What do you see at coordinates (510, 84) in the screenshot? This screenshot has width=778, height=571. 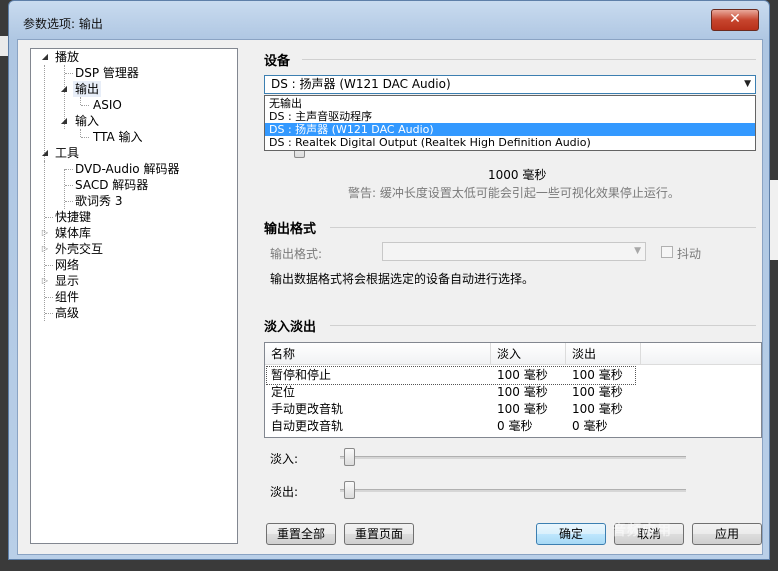 I see `device-select: DS : 扬声器 (W121 DAC Audio) ▼` at bounding box center [510, 84].